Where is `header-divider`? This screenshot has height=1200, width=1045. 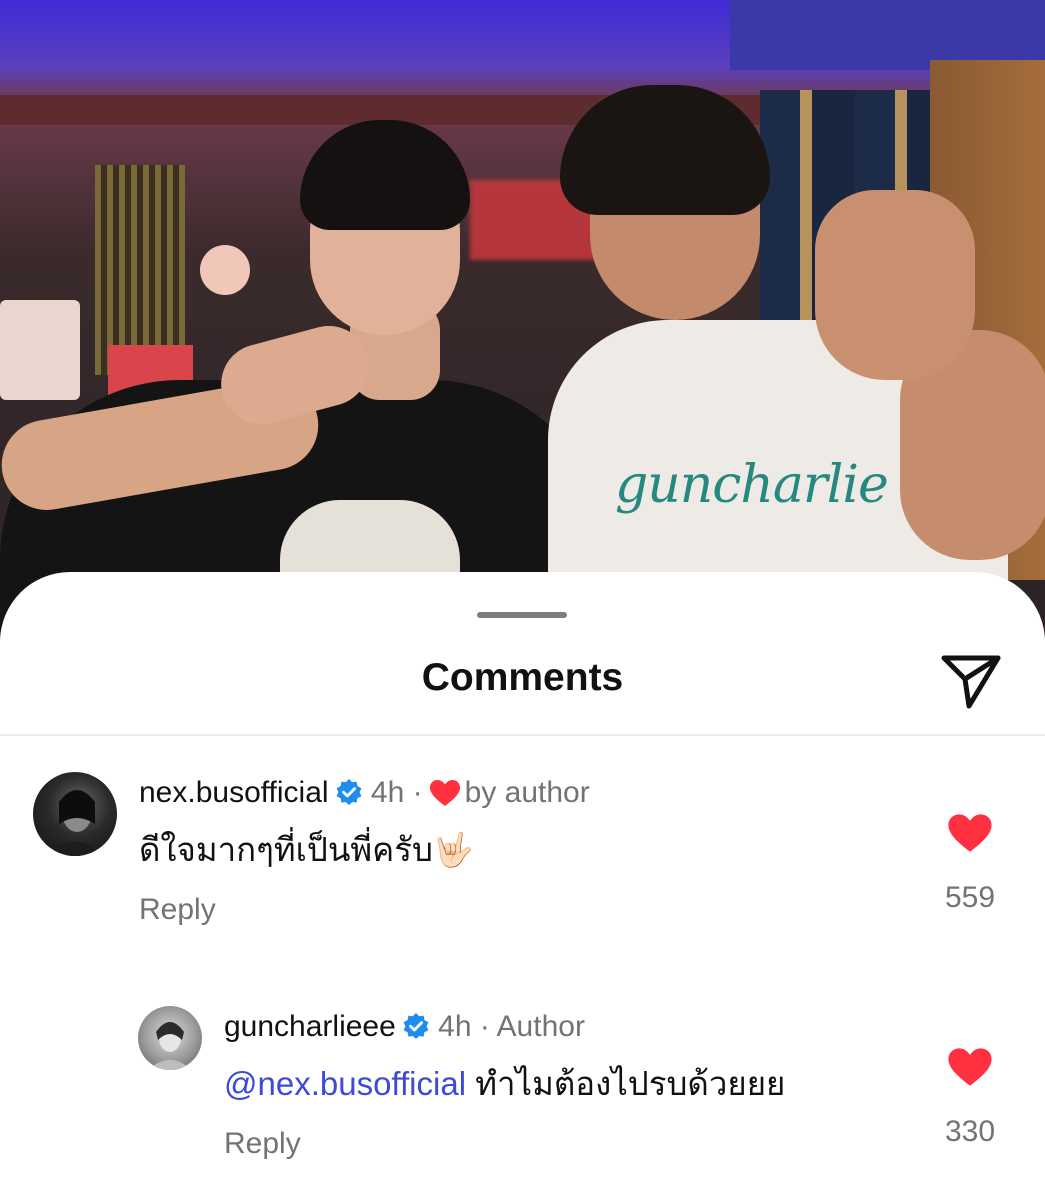 header-divider is located at coordinates (522, 735).